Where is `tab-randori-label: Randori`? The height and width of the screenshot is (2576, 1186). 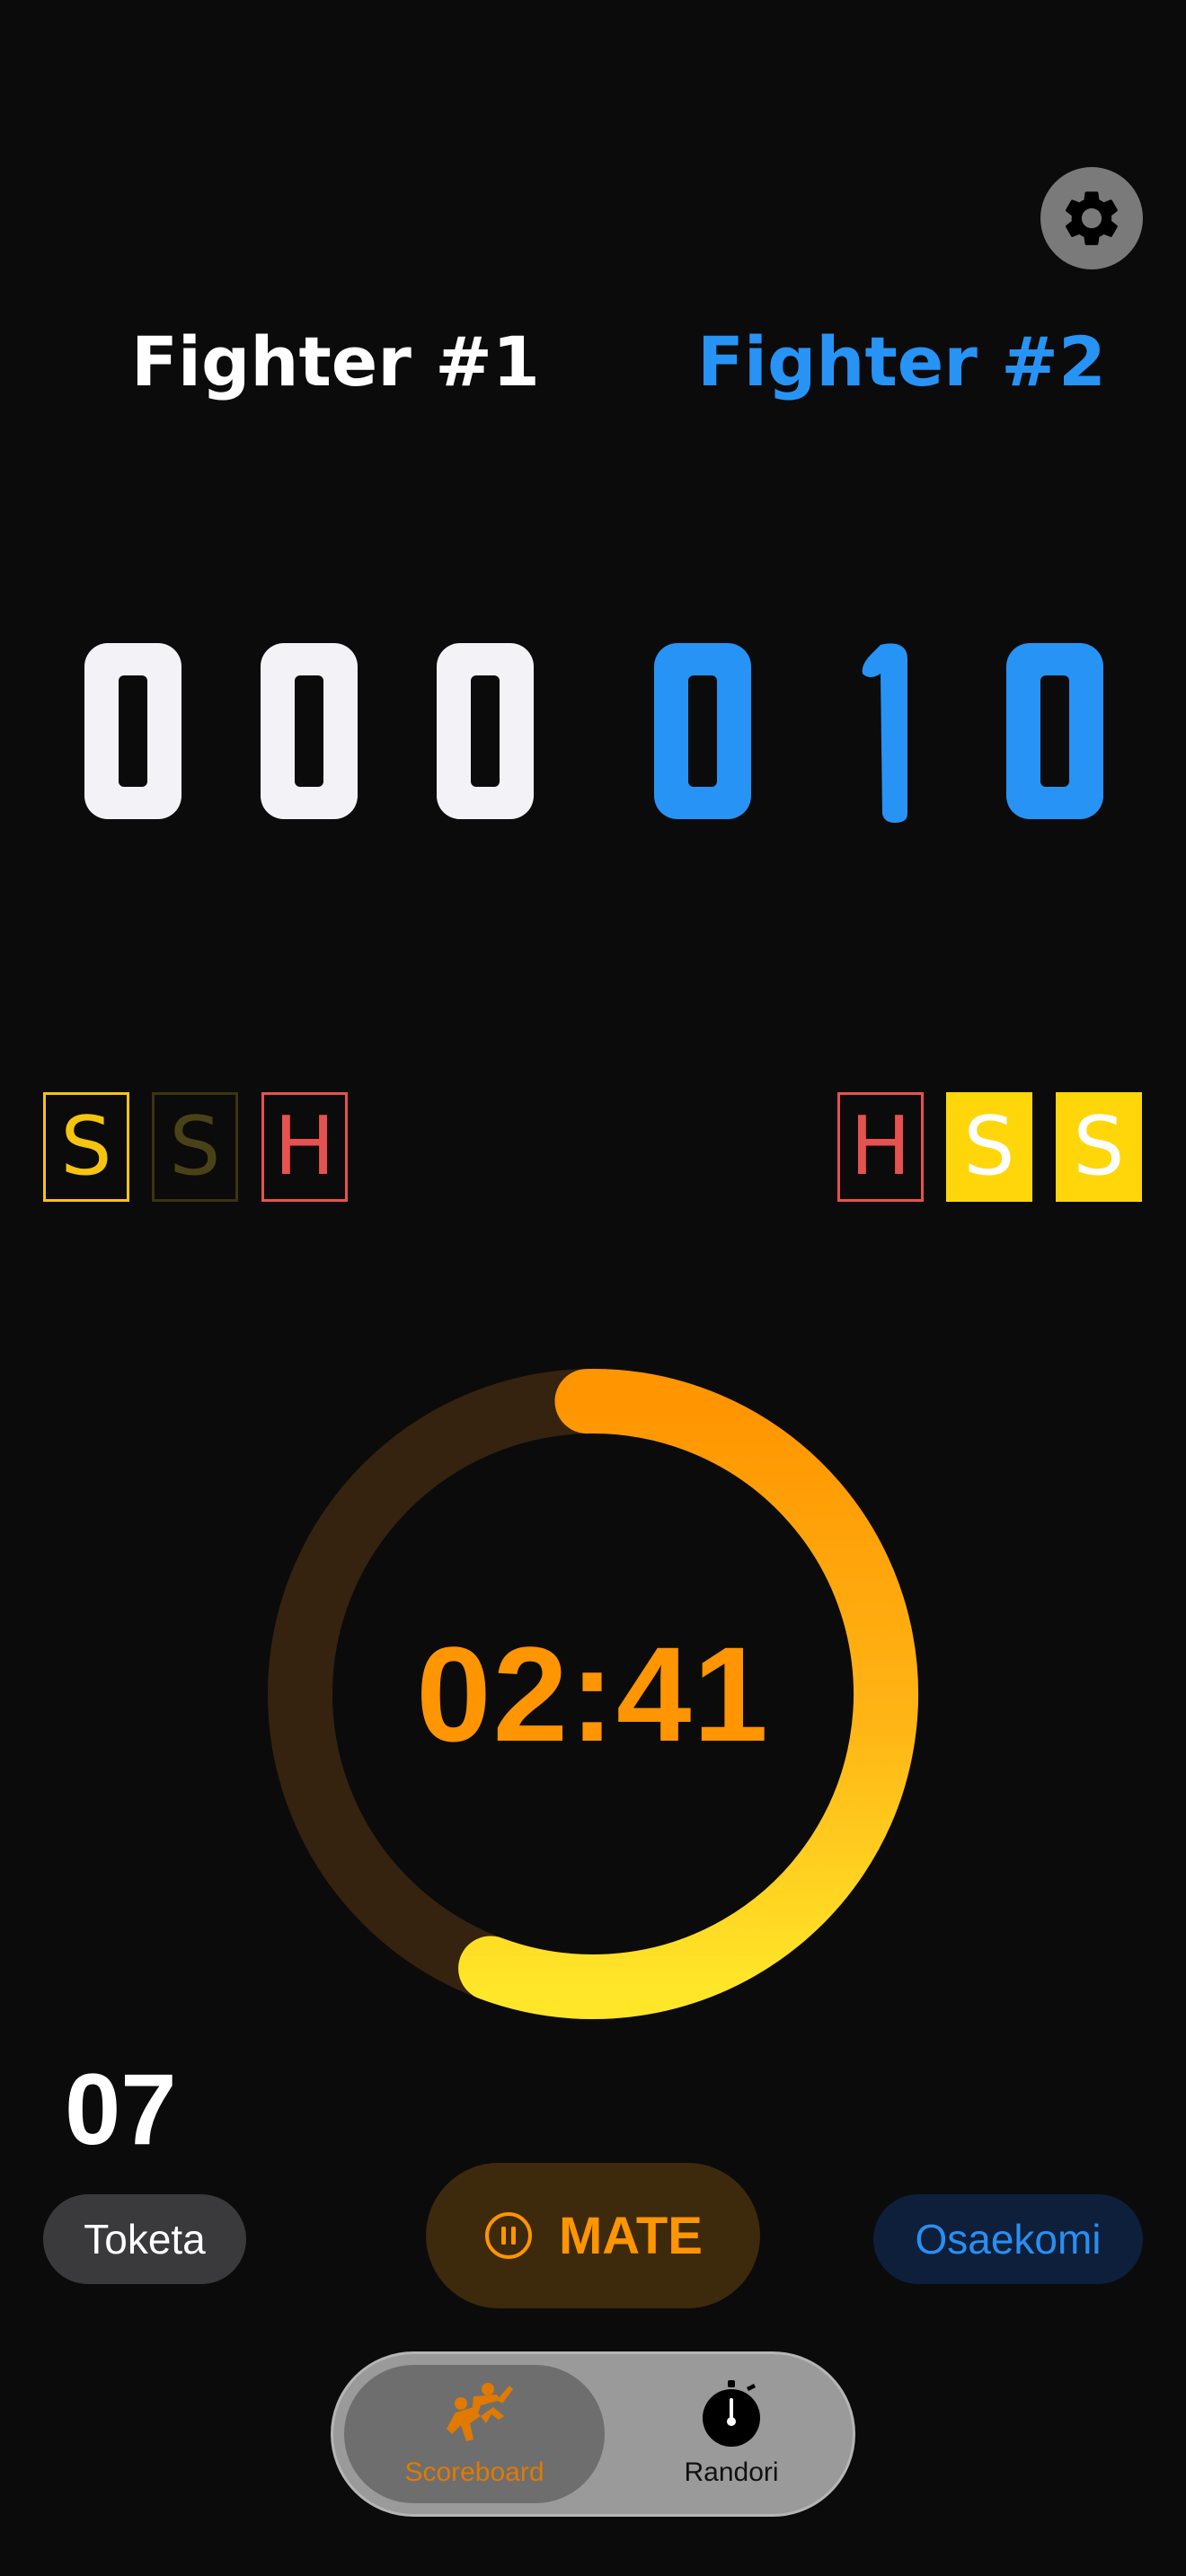 tab-randori-label: Randori is located at coordinates (731, 2472).